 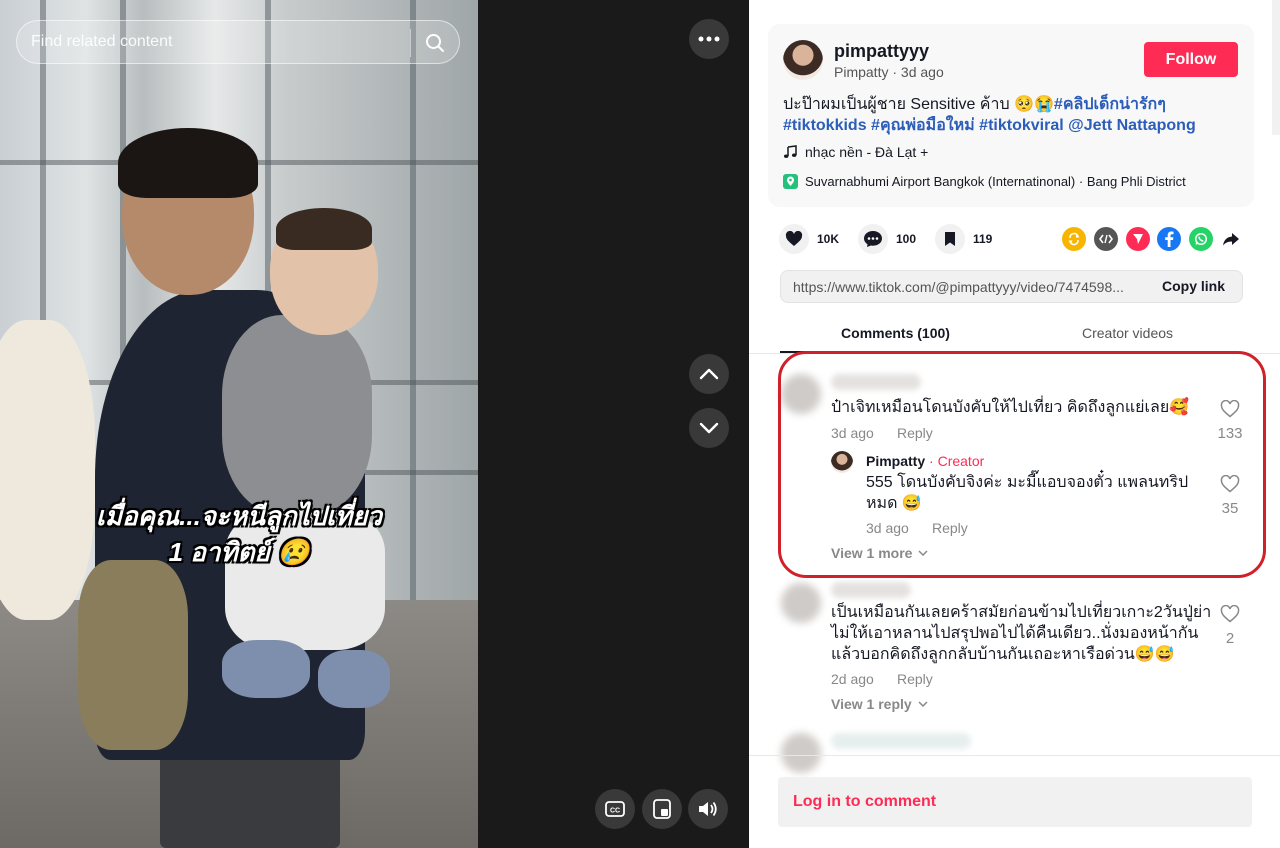 I want to click on view-more-replies: View 1 more, so click(x=879, y=553).